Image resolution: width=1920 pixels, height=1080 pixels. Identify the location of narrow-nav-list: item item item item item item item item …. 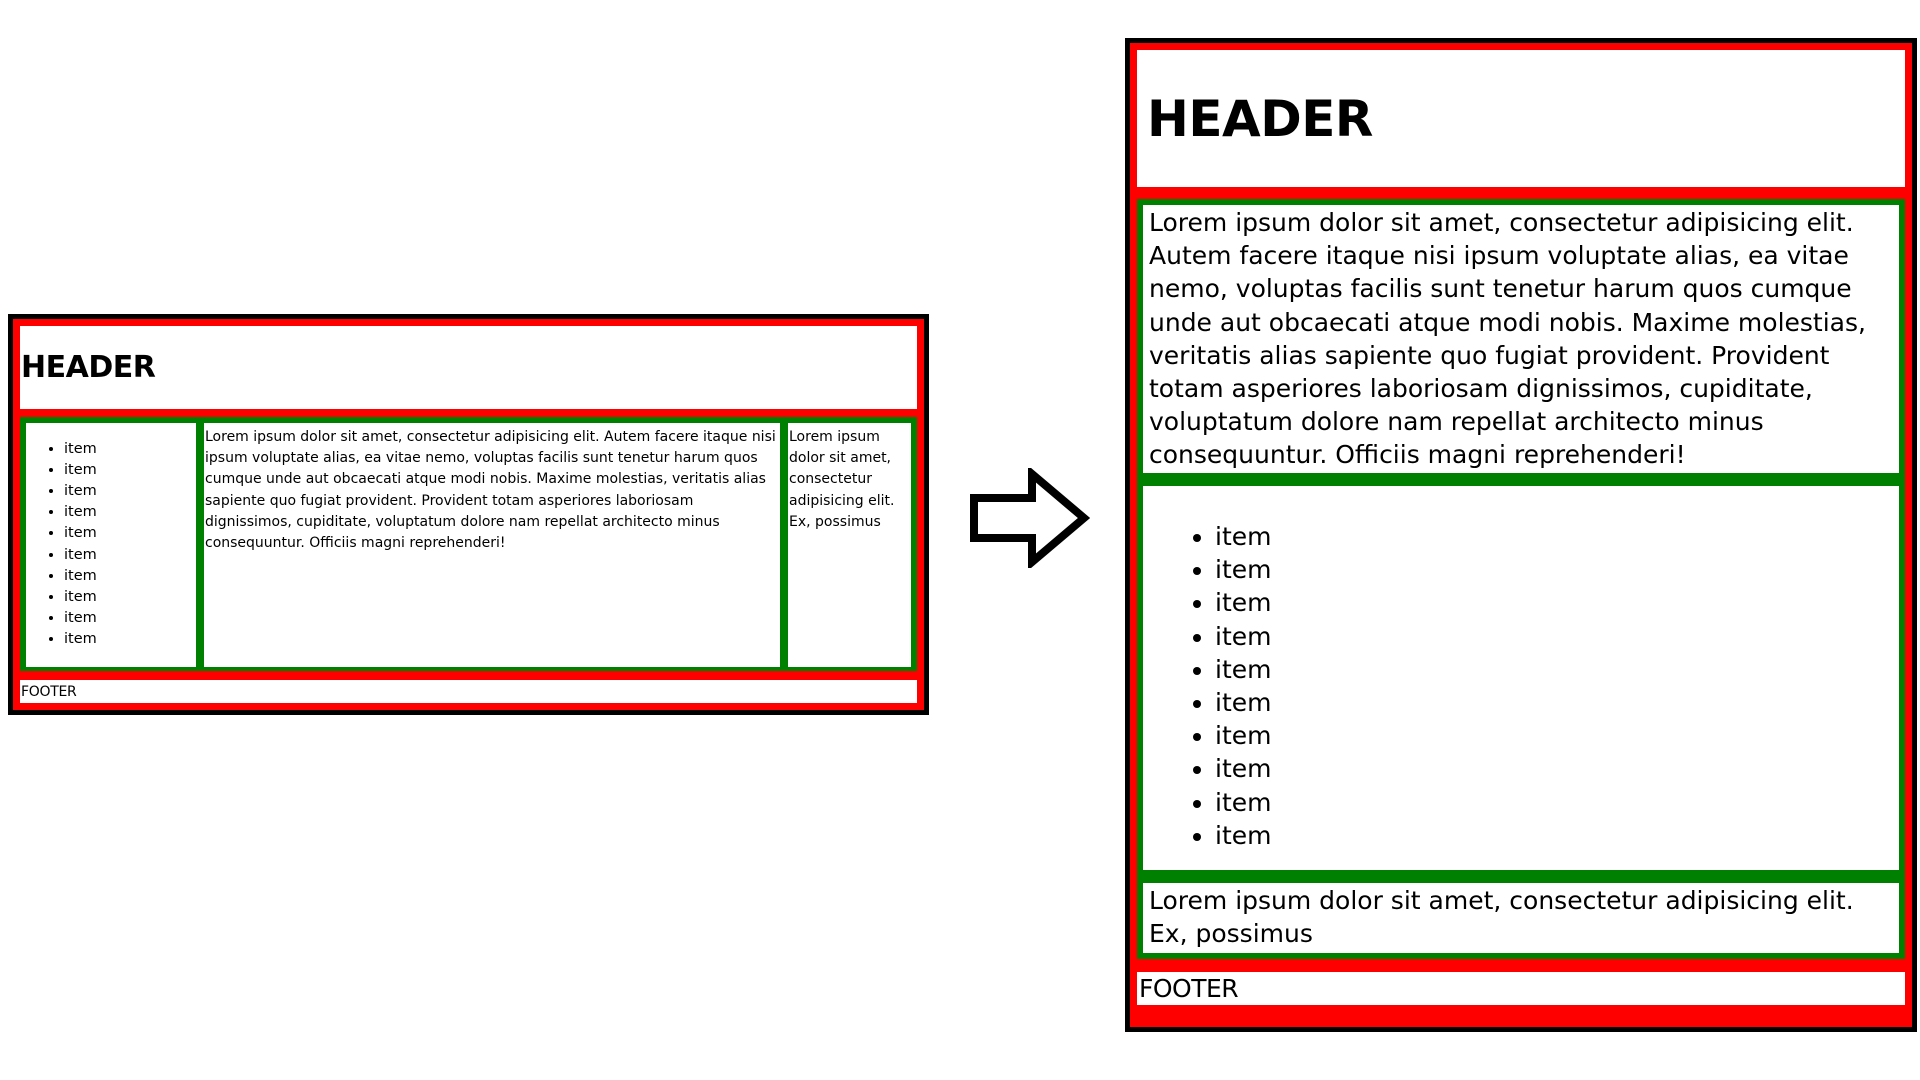
(1521, 686).